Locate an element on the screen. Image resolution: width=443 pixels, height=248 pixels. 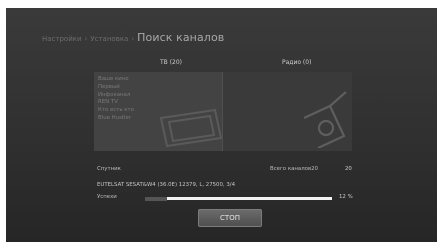
breadcrumb-item-settings: Настройки is located at coordinates (62, 39).